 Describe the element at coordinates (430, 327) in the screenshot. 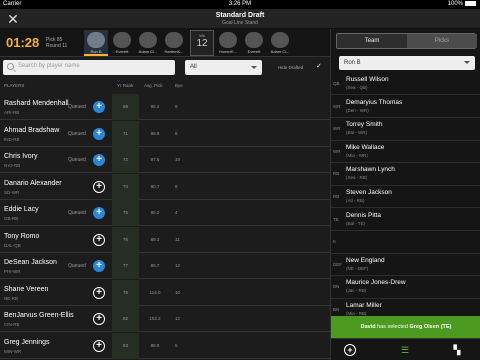

I see `toast-player: Greg Olsen (TE)` at that location.